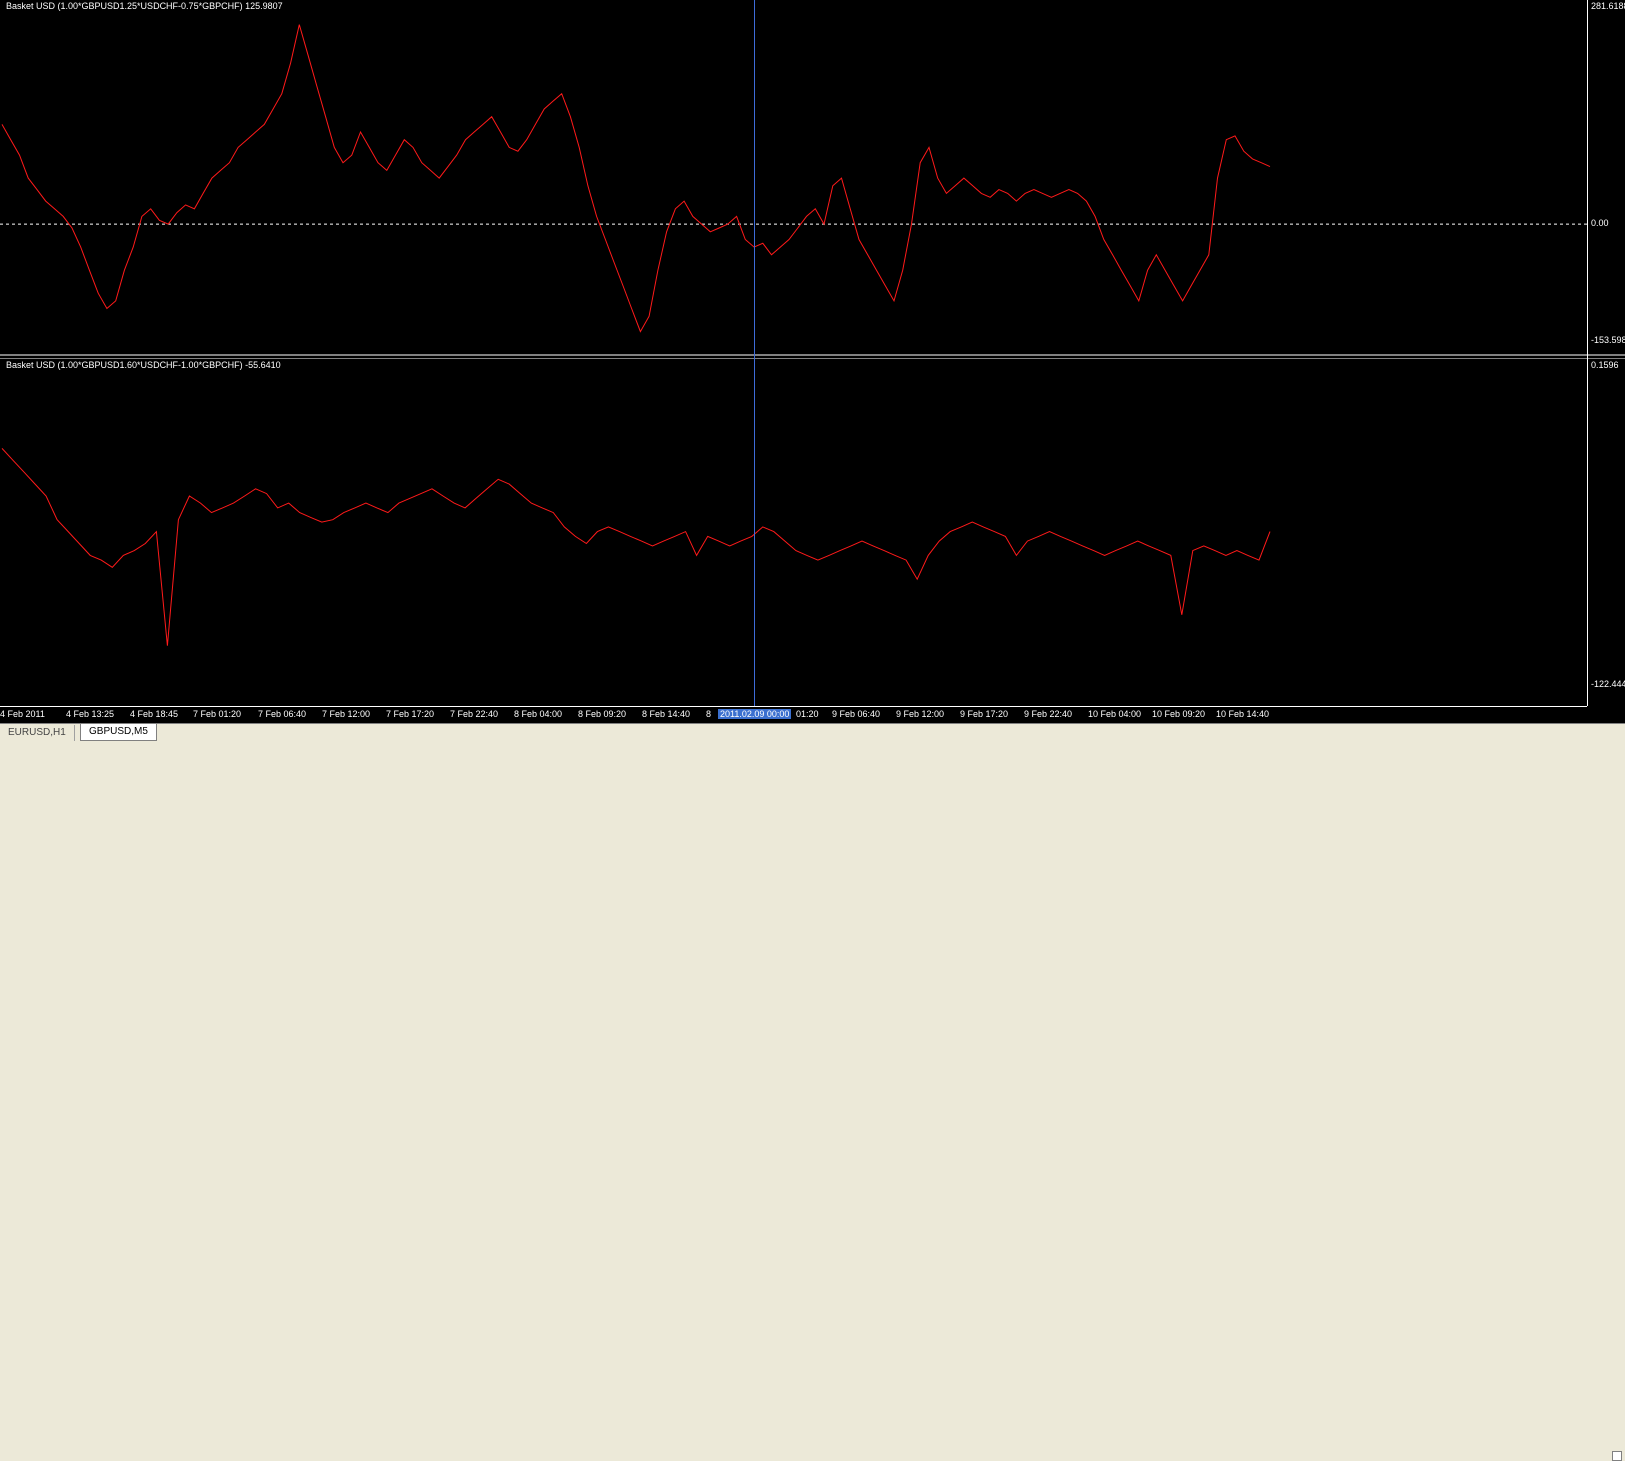 The height and width of the screenshot is (1461, 1625). Describe the element at coordinates (1179, 714) in the screenshot. I see `time-axis-label: 10 Feb 09:20` at that location.